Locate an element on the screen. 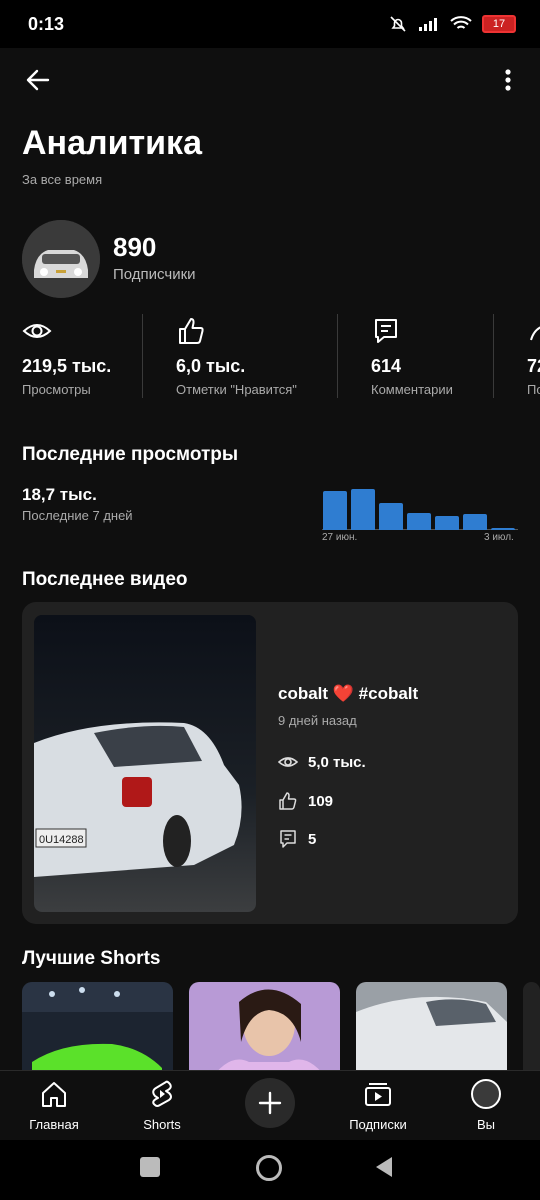 This screenshot has width=540, height=1200. chart-tick-start: 27 июн. is located at coordinates (340, 537).